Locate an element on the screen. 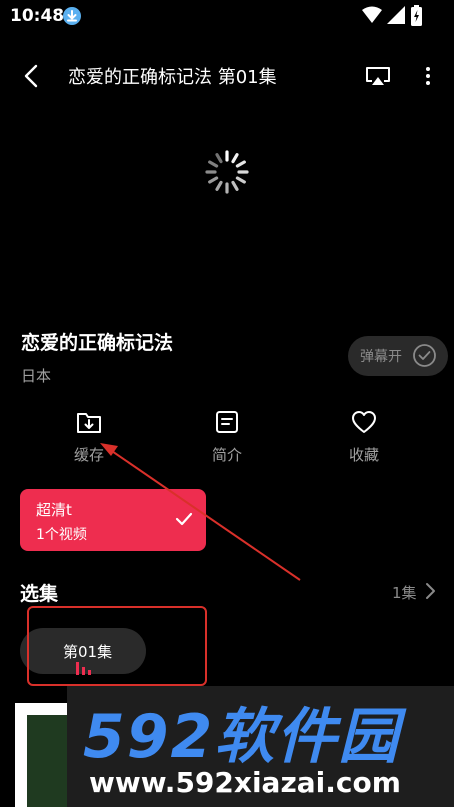 This screenshot has width=454, height=807. download-notification-icon is located at coordinates (72, 16).